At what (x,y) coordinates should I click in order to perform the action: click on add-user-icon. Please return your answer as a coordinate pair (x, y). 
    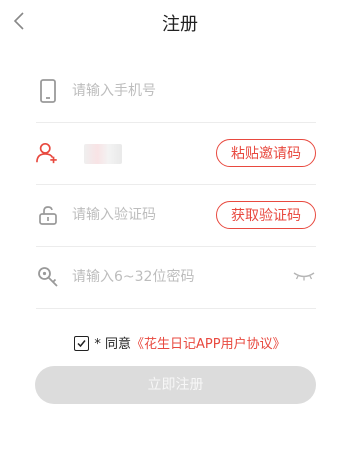
    Looking at the image, I should click on (48, 153).